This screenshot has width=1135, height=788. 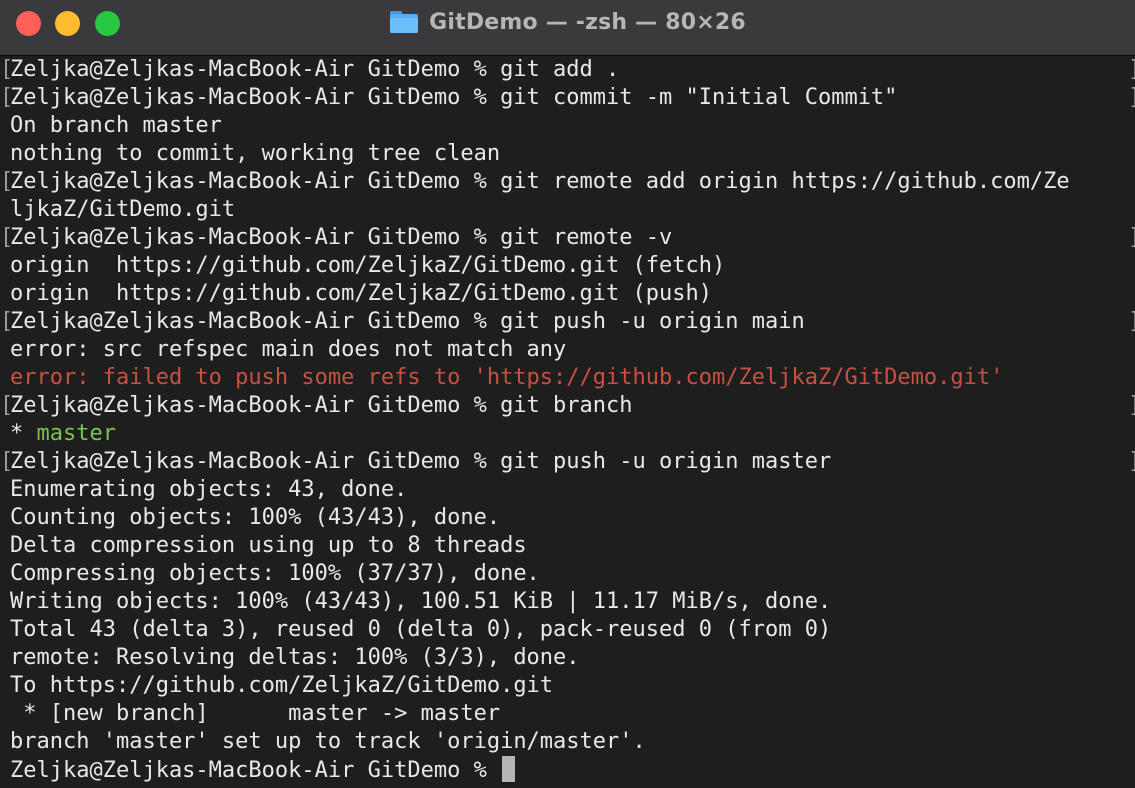 What do you see at coordinates (255, 153) in the screenshot?
I see `terminal-line: nothing to commit, working tree clean` at bounding box center [255, 153].